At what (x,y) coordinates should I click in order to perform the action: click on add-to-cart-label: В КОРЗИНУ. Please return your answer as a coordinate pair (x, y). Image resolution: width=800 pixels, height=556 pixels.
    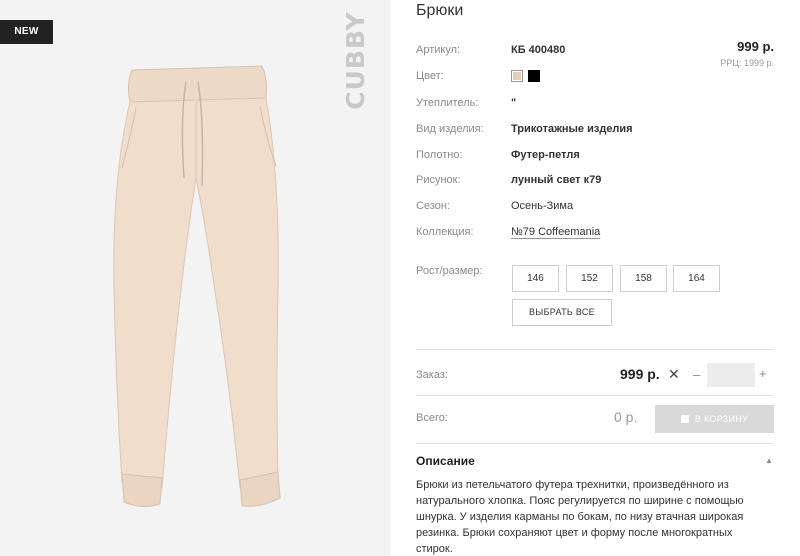
    Looking at the image, I should click on (721, 419).